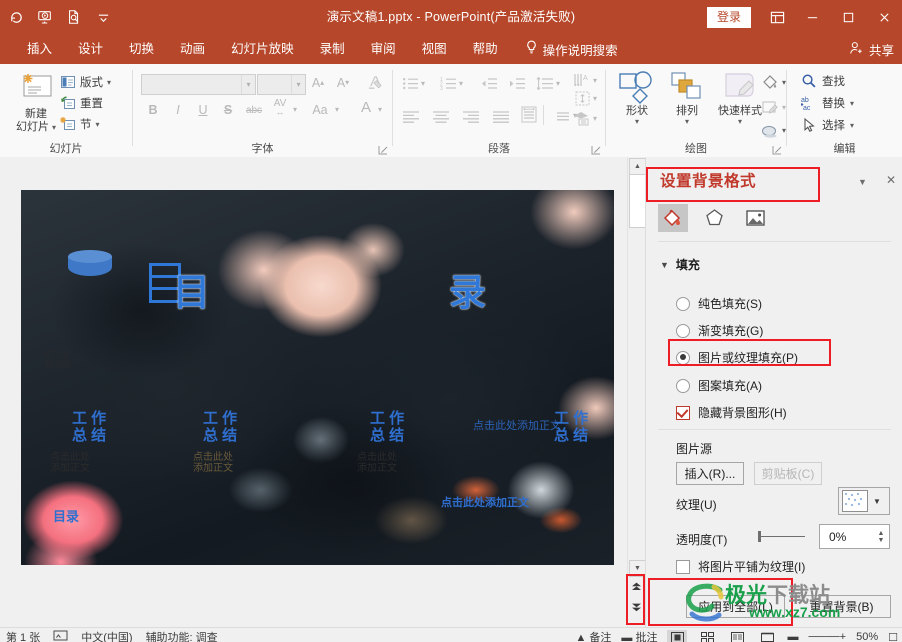 This screenshot has height=642, width=902. I want to click on tab-recording: 录制, so click(332, 49).